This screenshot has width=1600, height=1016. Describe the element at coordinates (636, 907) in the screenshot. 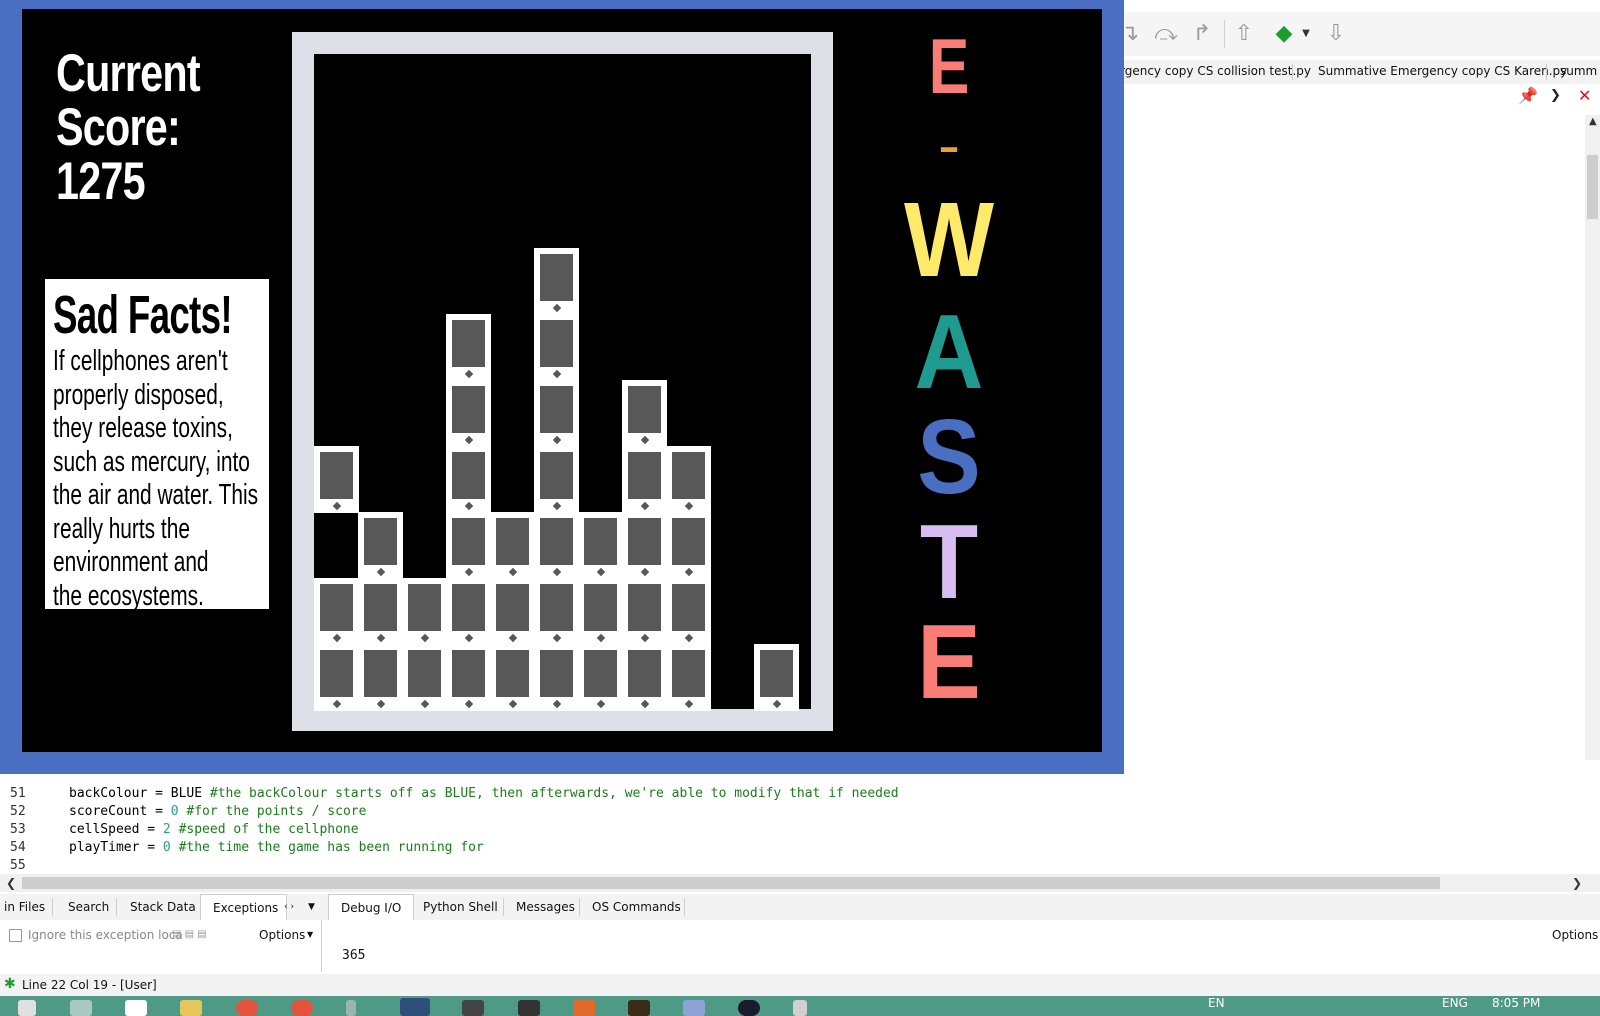

I see `tab-os-commands: OS Commands` at that location.